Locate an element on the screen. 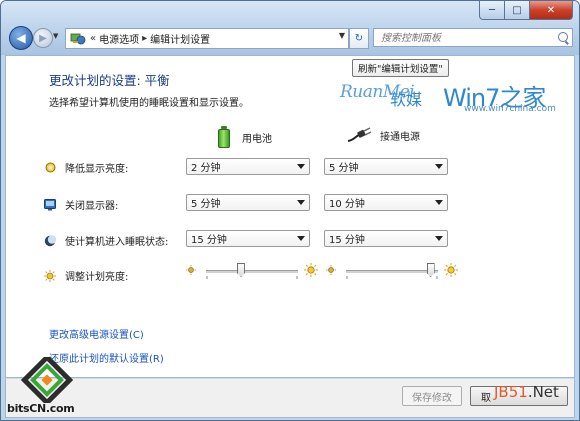 This screenshot has width=580, height=421. navigation-bar: ◀ ▶ ▼ « 电源选项 ▸ 编辑计划设置 ▼ ↻ is located at coordinates (290, 38).